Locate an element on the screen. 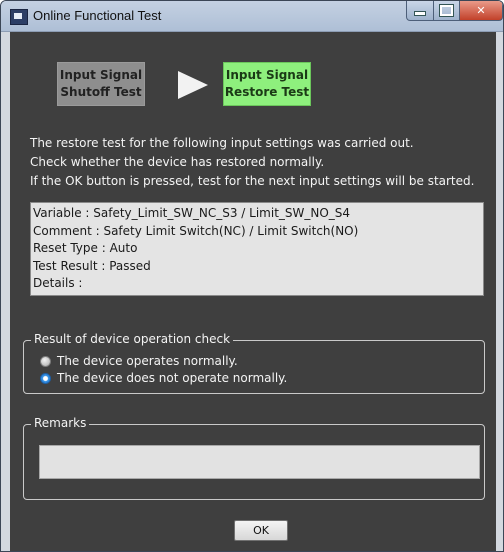  restore-step-line1: Input Signal is located at coordinates (267, 75).